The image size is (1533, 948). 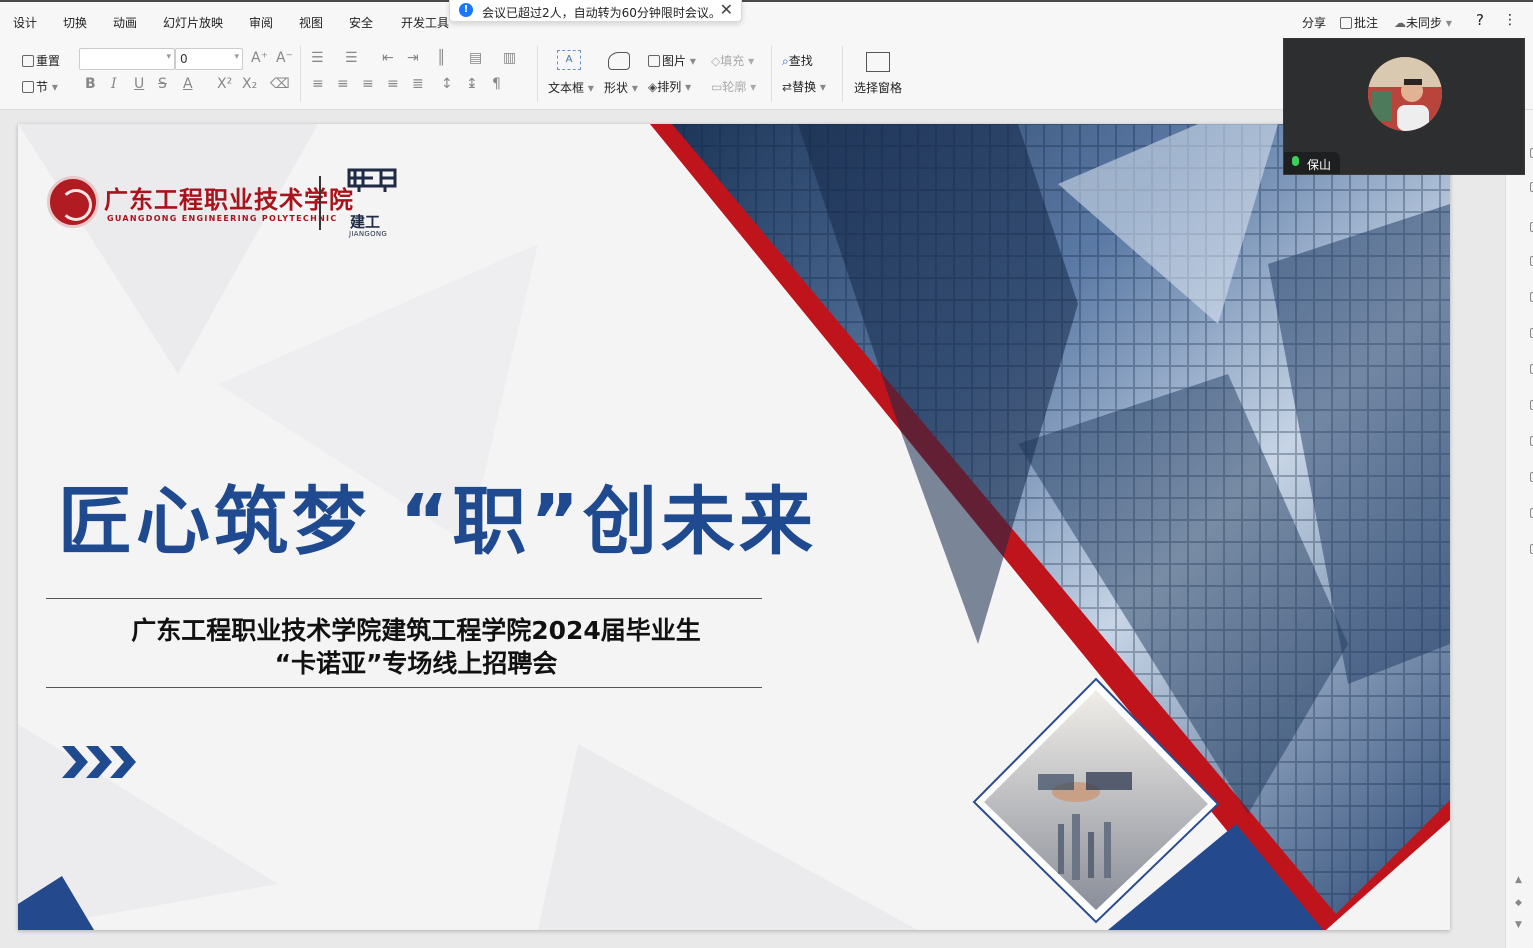 I want to click on shape-button: 形状 ▾, so click(x=621, y=87).